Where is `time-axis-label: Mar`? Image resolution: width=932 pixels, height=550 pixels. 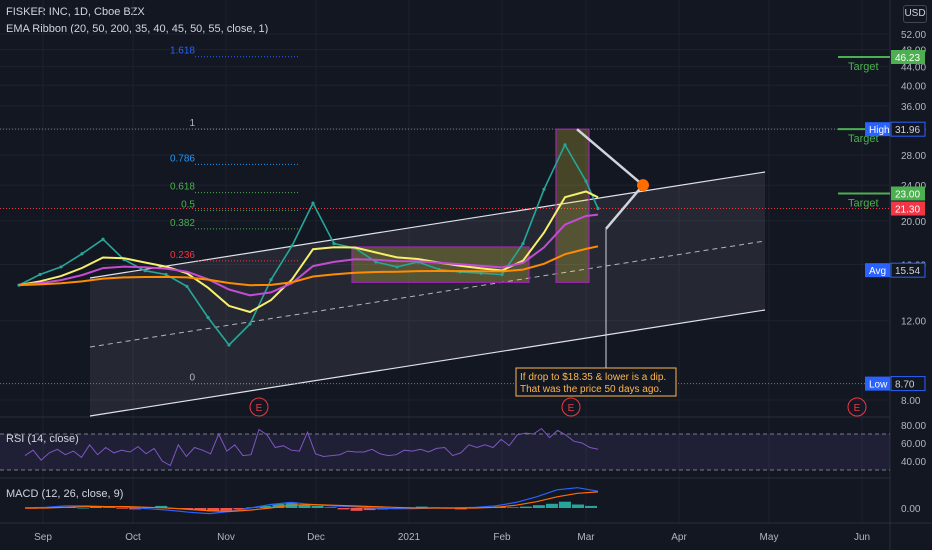
time-axis-label: Mar is located at coordinates (586, 537).